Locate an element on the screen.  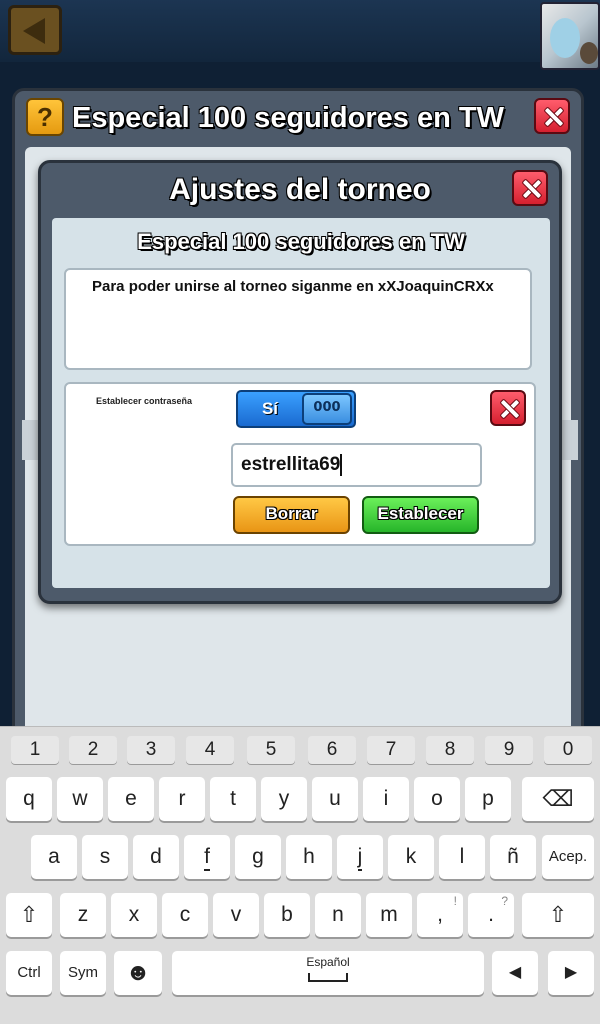
key-9: 9 is located at coordinates (509, 750).